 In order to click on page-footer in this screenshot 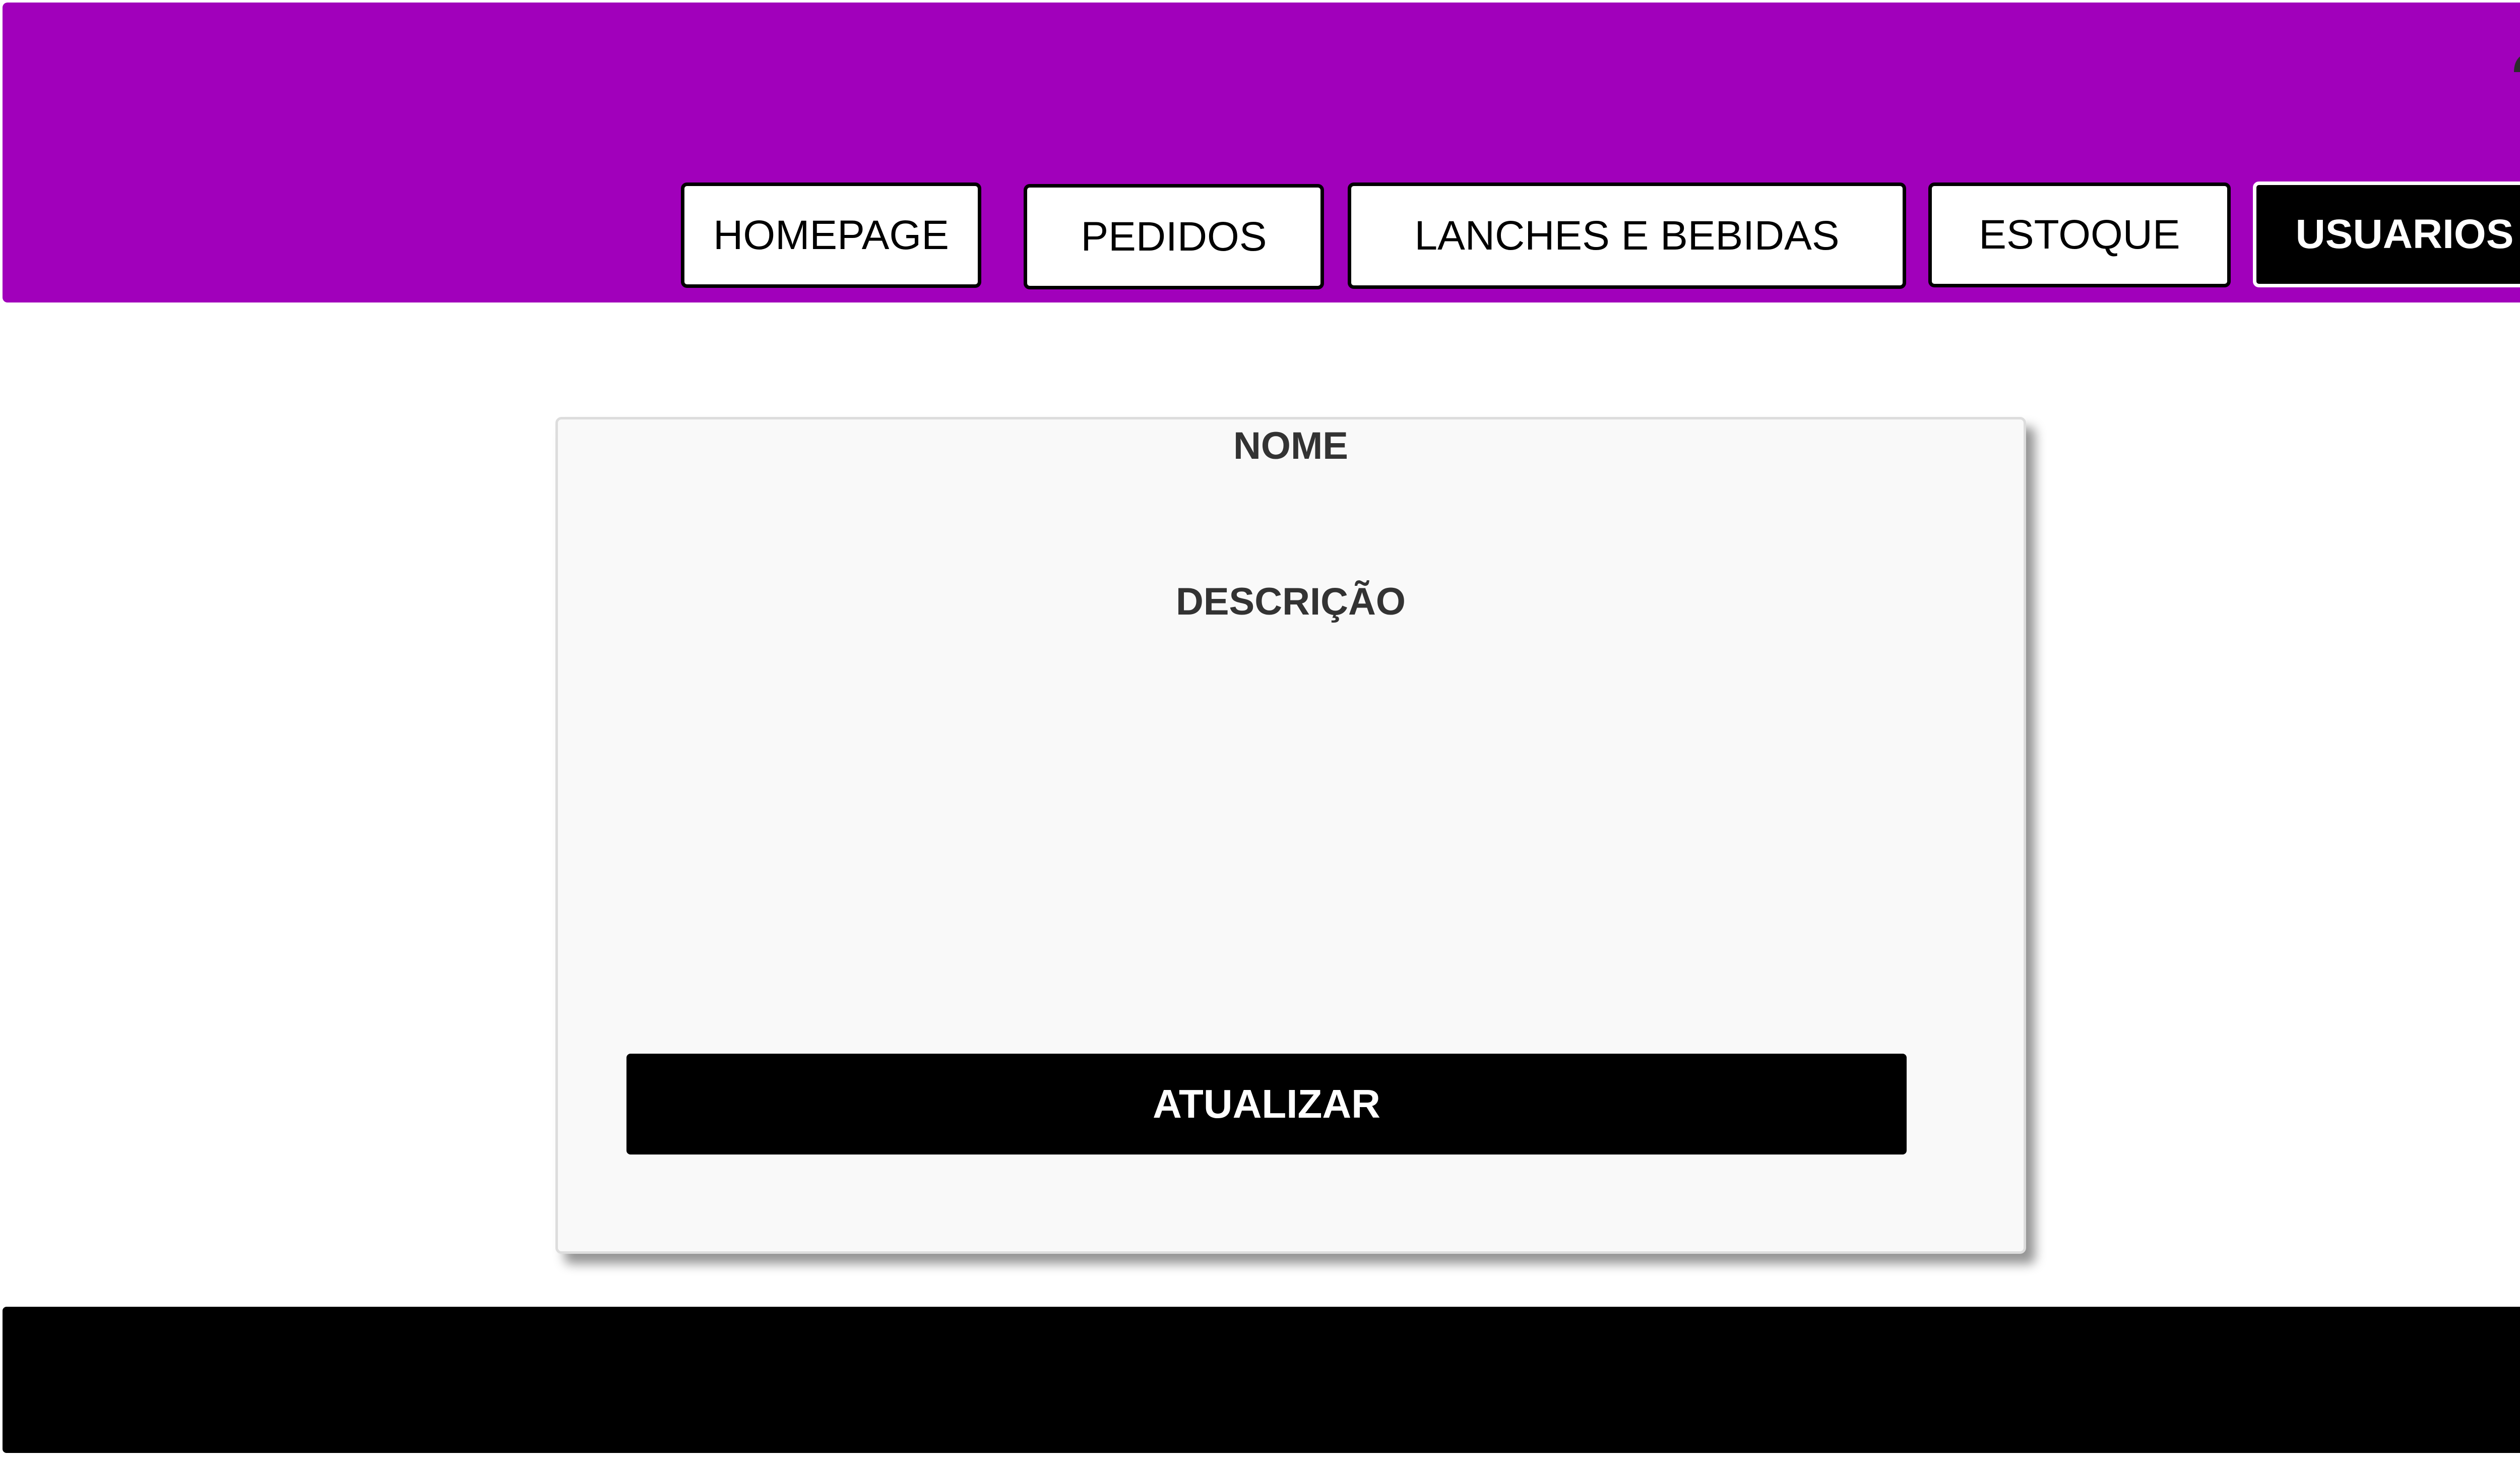, I will do `click(1261, 1380)`.